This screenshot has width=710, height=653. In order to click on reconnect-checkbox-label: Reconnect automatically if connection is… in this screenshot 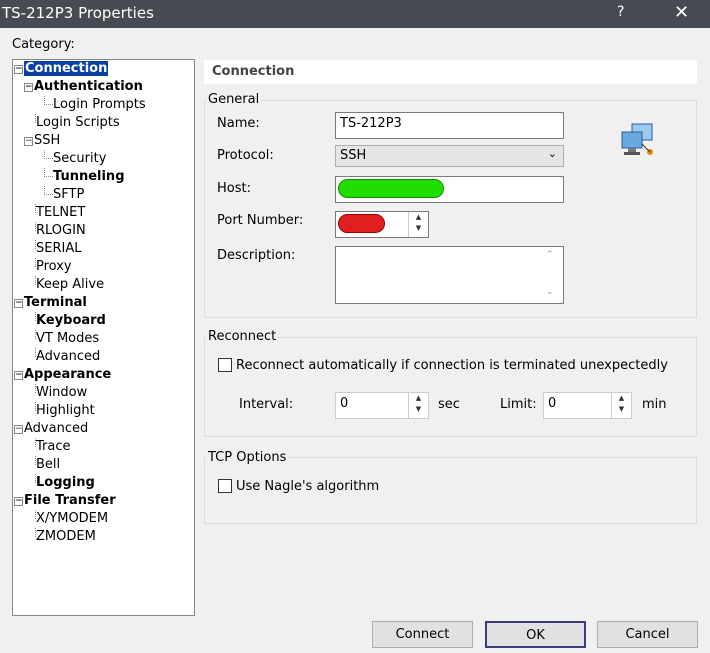, I will do `click(452, 365)`.